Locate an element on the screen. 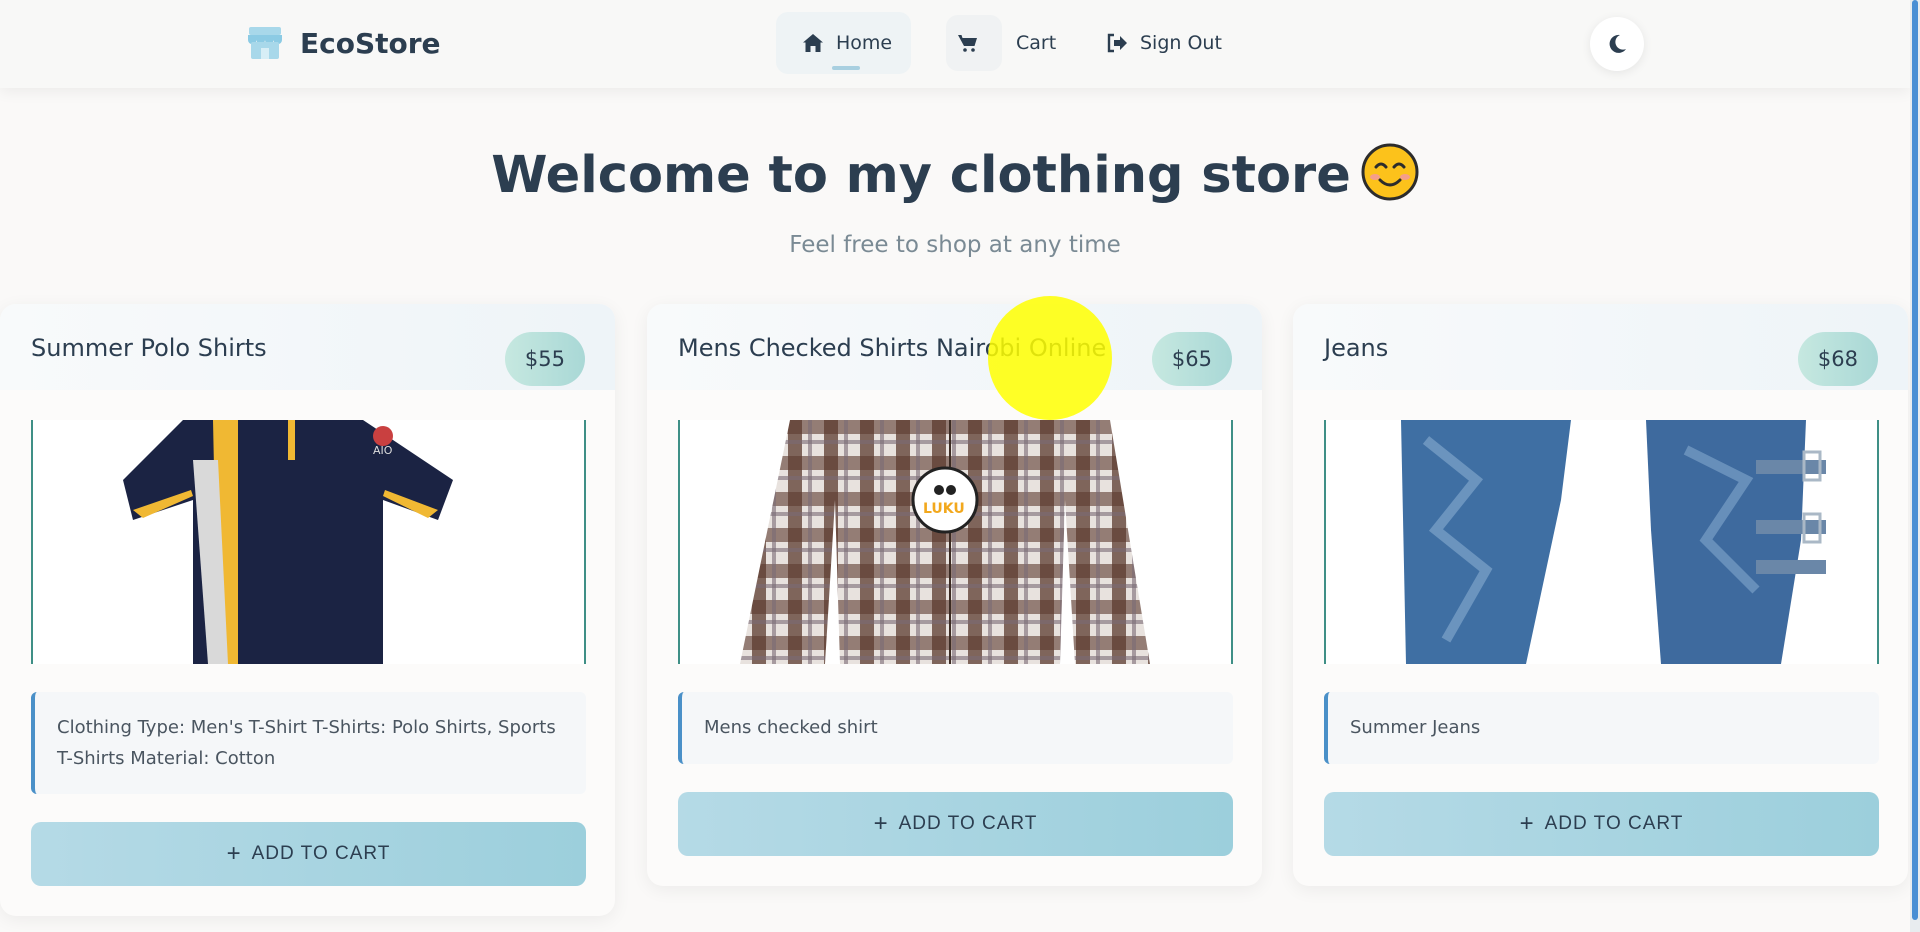 The image size is (1920, 932). scrollbar-thumb is located at coordinates (1915, 460).